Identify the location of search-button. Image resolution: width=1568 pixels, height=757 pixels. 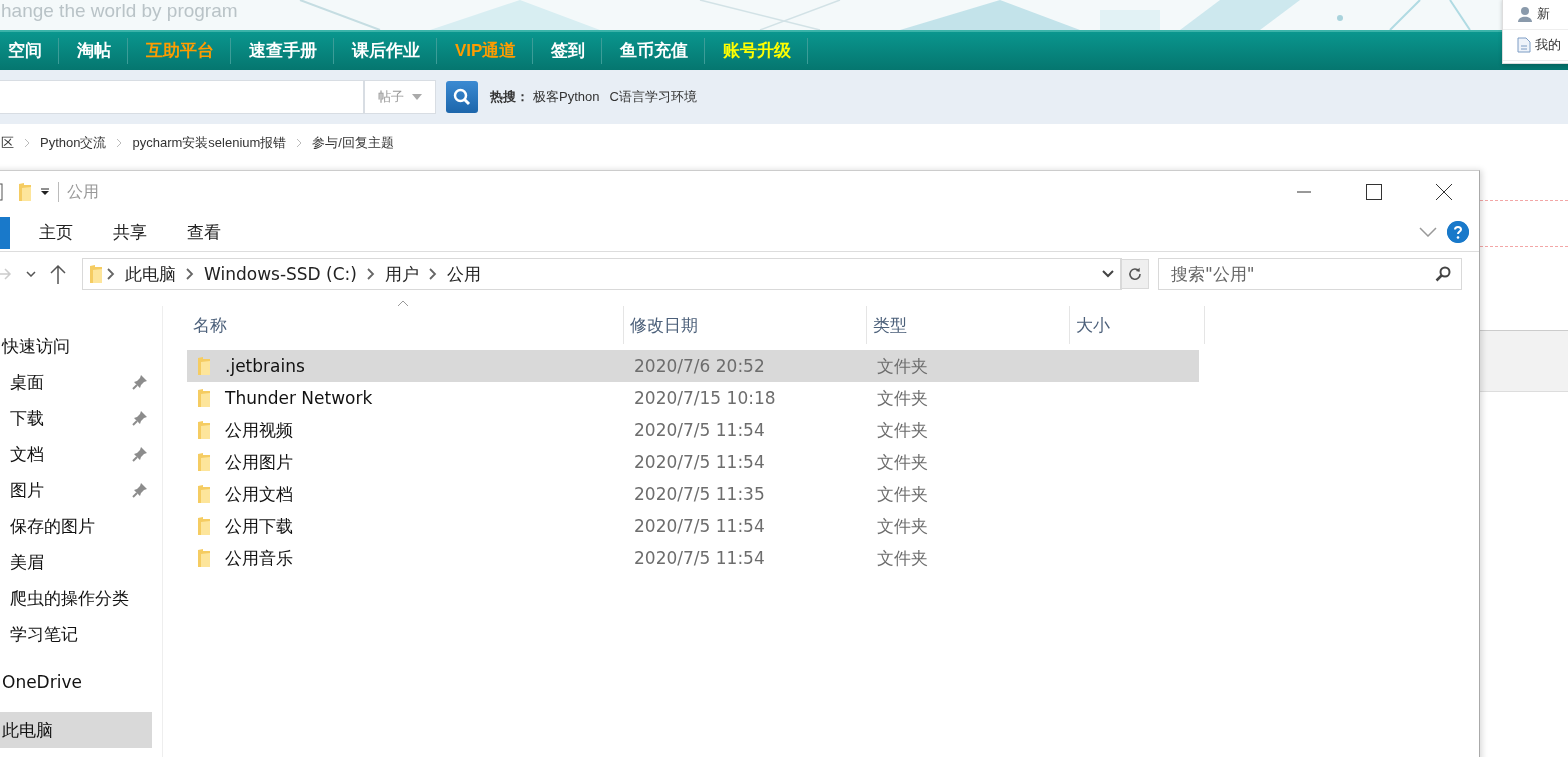
(462, 97).